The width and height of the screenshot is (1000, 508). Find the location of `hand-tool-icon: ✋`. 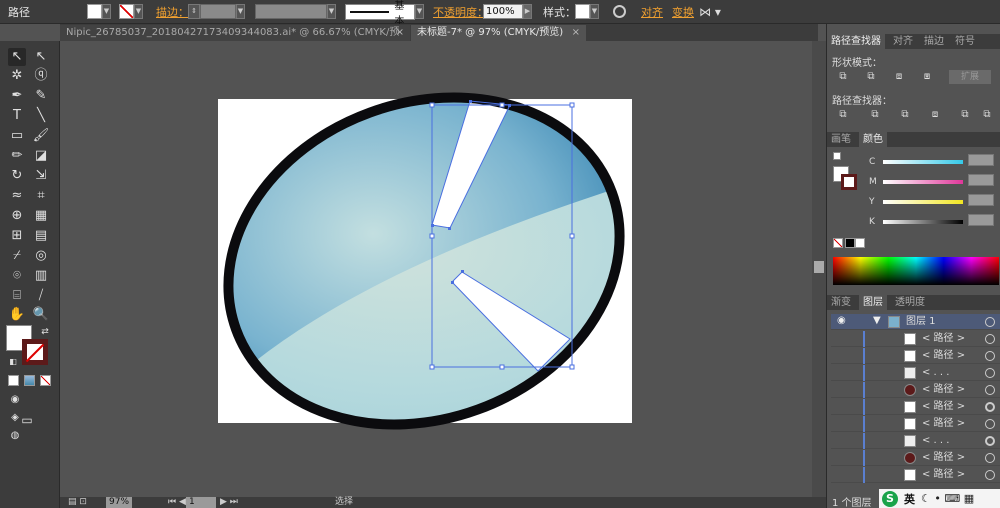

hand-tool-icon: ✋ is located at coordinates (17, 315).